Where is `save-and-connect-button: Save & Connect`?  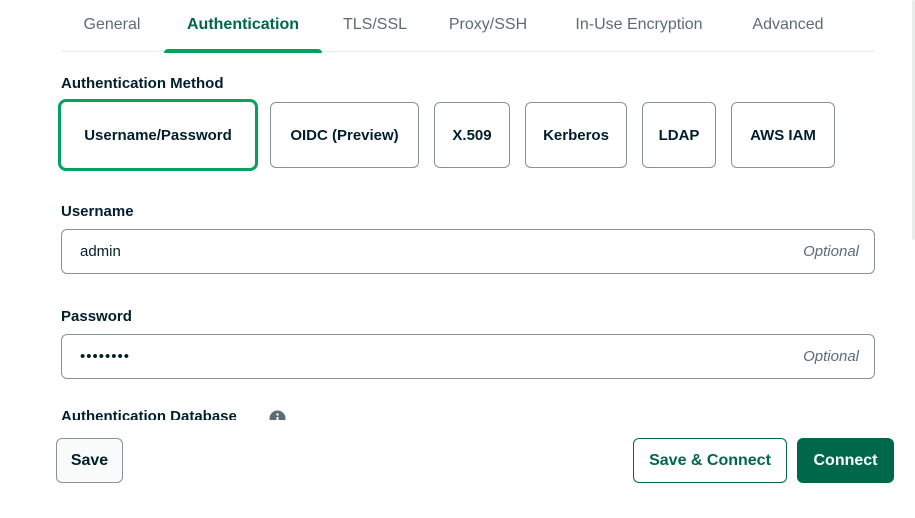 save-and-connect-button: Save & Connect is located at coordinates (710, 460).